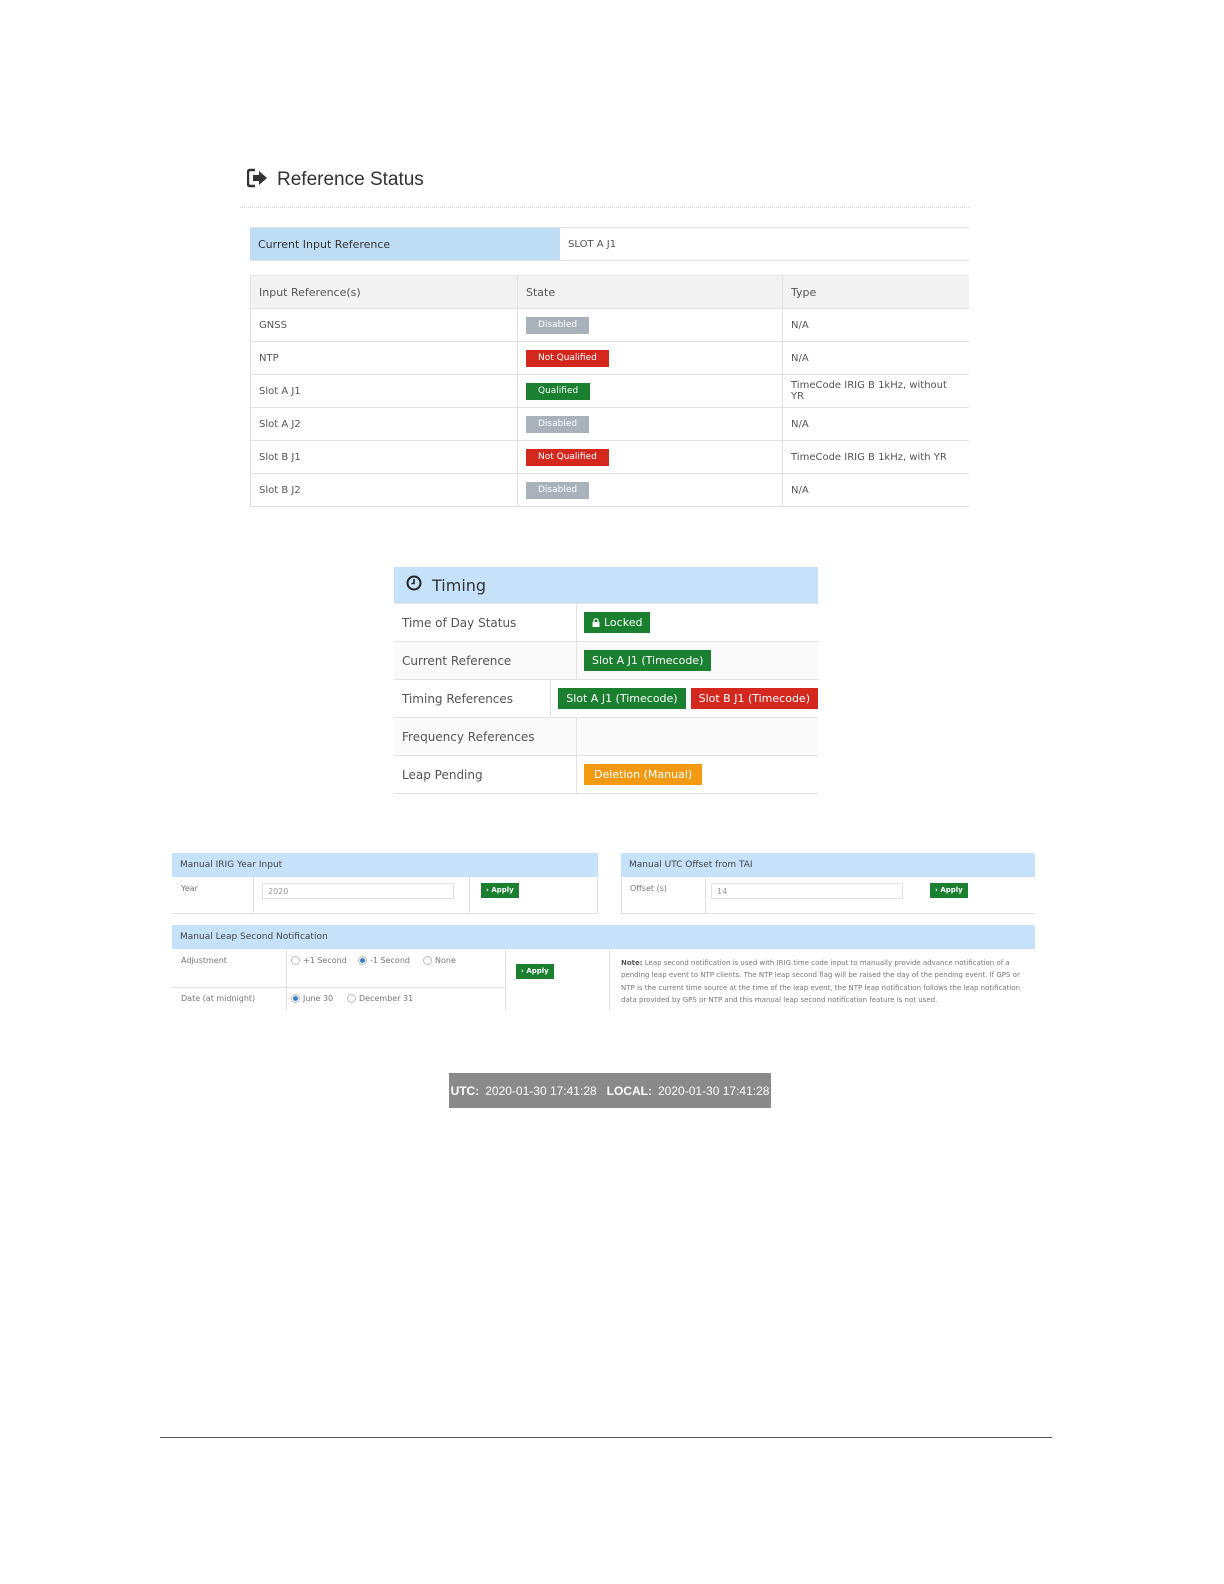  I want to click on panel-header: Manual IRIG Year Input, so click(385, 865).